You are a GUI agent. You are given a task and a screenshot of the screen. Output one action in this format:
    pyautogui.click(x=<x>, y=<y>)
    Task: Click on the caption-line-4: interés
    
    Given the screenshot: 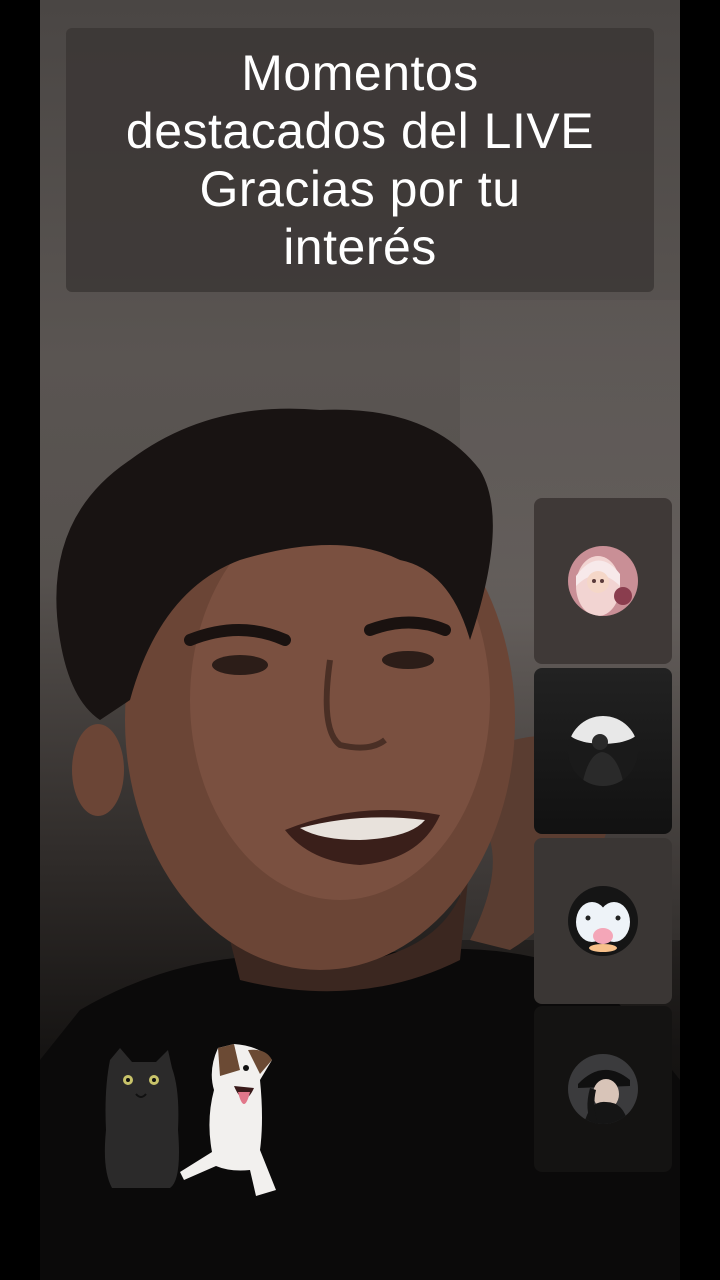 What is the action you would take?
    pyautogui.click(x=360, y=247)
    